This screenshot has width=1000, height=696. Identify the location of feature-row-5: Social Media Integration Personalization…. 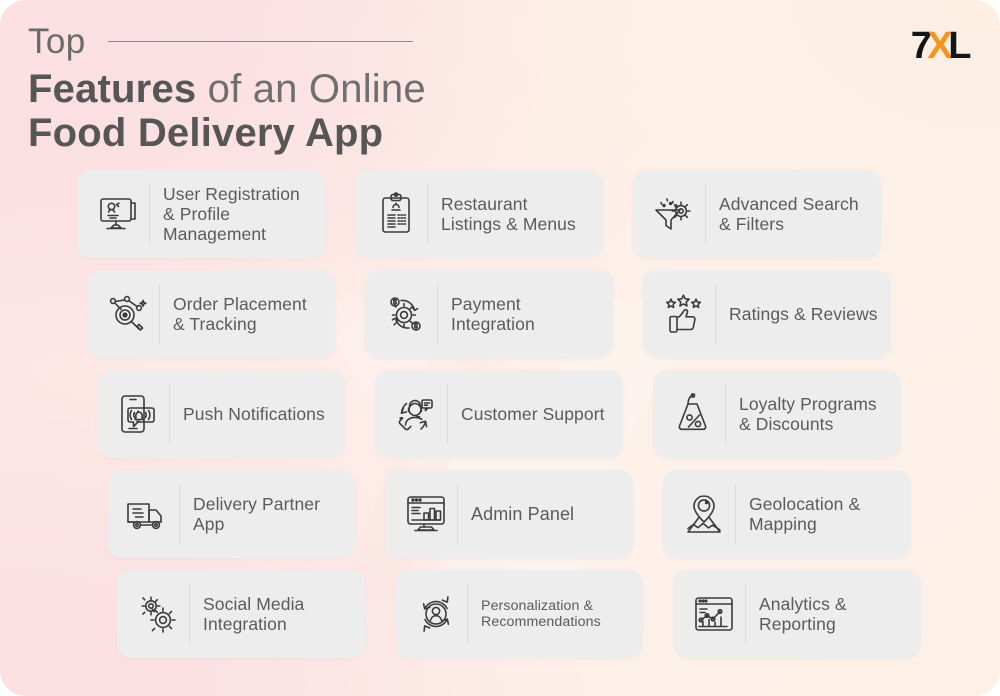
(500, 620).